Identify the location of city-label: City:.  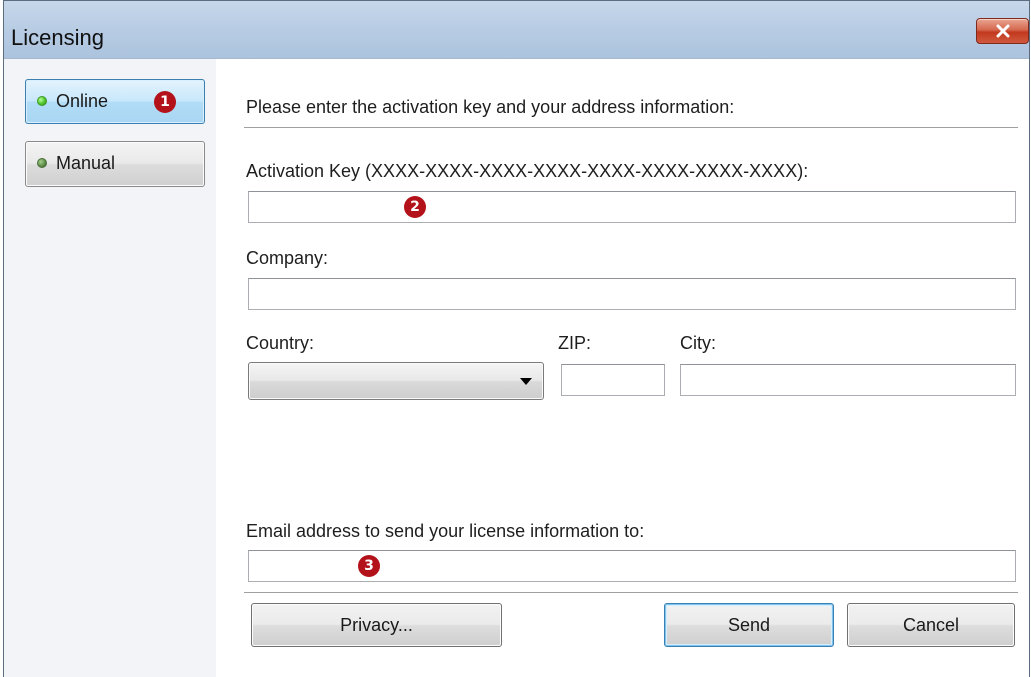
(698, 343).